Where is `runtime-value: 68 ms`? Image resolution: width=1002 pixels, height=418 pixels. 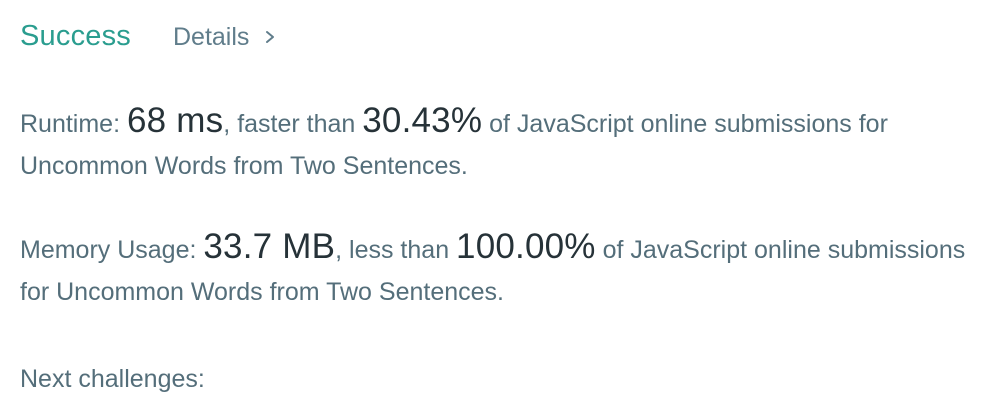
runtime-value: 68 ms is located at coordinates (175, 120).